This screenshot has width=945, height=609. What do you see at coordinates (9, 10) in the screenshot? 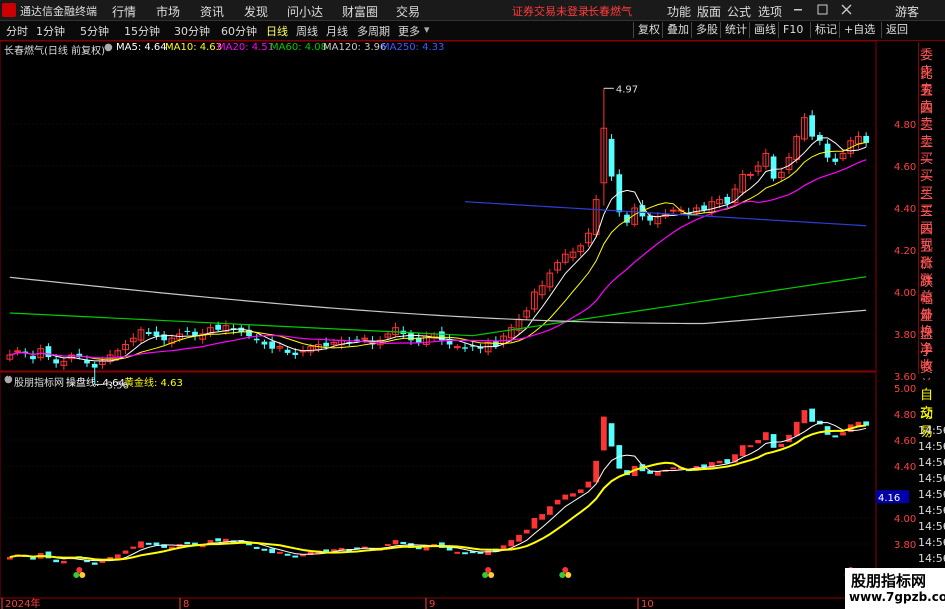
I see `app-logo-icon` at bounding box center [9, 10].